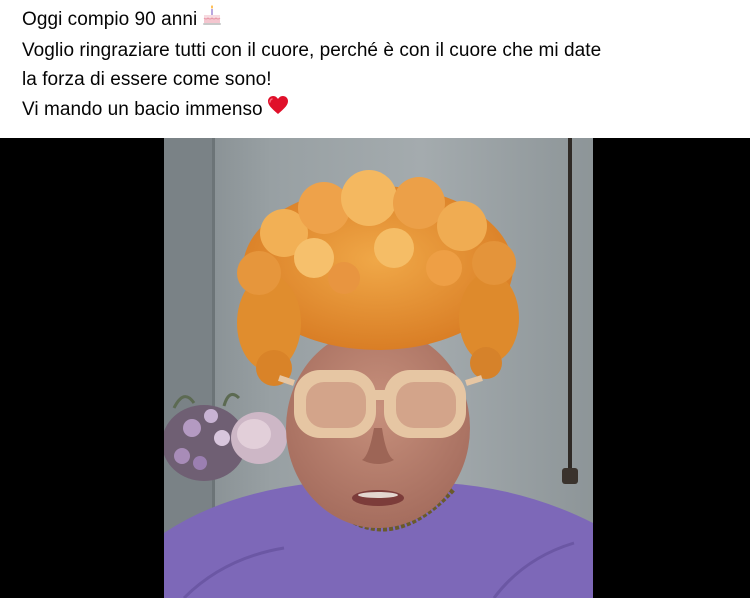 The width and height of the screenshot is (750, 598). What do you see at coordinates (278, 110) in the screenshot?
I see `red-heart-icon` at bounding box center [278, 110].